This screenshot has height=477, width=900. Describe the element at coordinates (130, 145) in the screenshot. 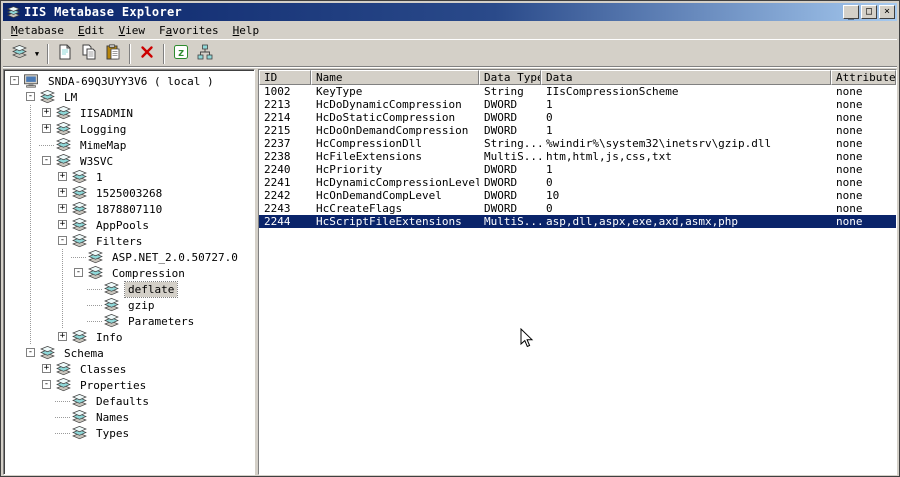

I see `tree-item-mimemap: MimeMap` at that location.